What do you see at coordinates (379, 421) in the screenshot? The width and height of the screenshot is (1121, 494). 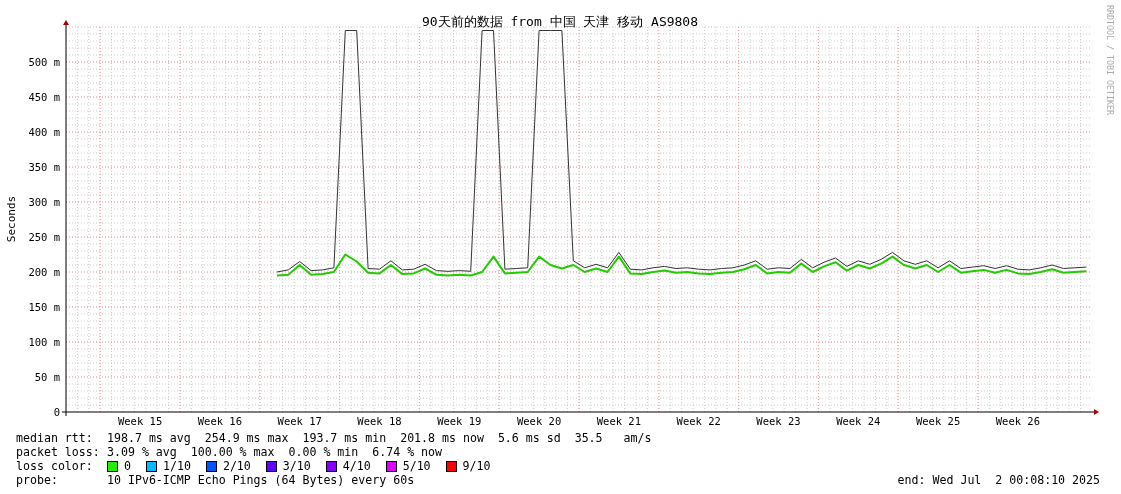 I see `tick-label: Week 18` at bounding box center [379, 421].